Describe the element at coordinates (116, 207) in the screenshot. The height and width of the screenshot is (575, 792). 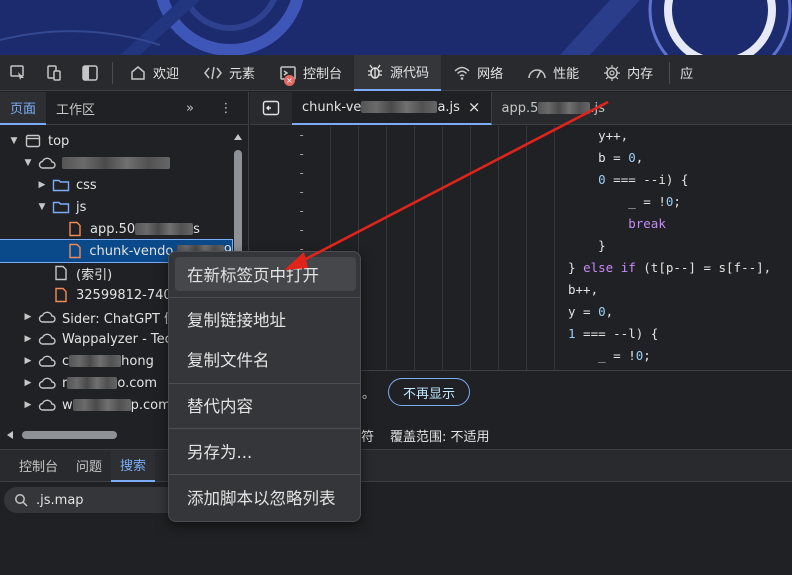
I see `tree-item-js: ▼ js` at that location.